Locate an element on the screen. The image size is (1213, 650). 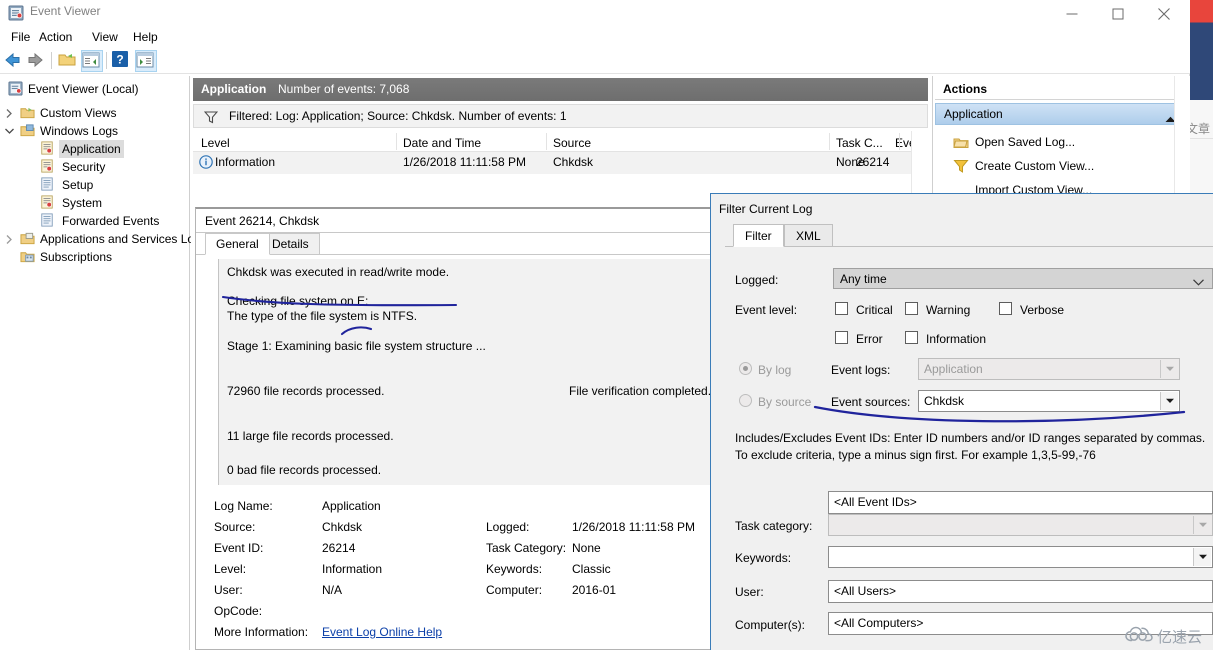
radio-by-source is located at coordinates (745, 400).